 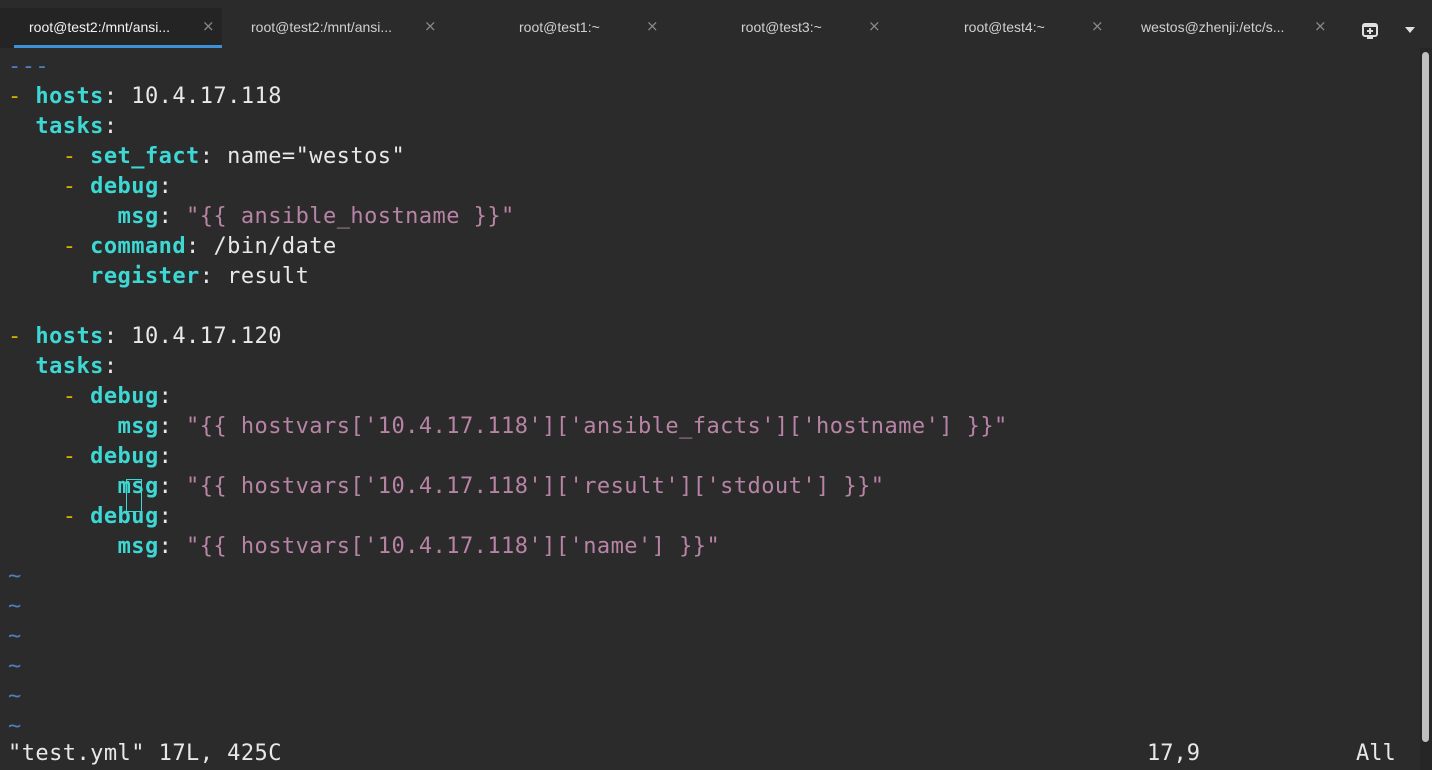 What do you see at coordinates (199, 246) in the screenshot?
I see `code-line: - command: /bin/date` at bounding box center [199, 246].